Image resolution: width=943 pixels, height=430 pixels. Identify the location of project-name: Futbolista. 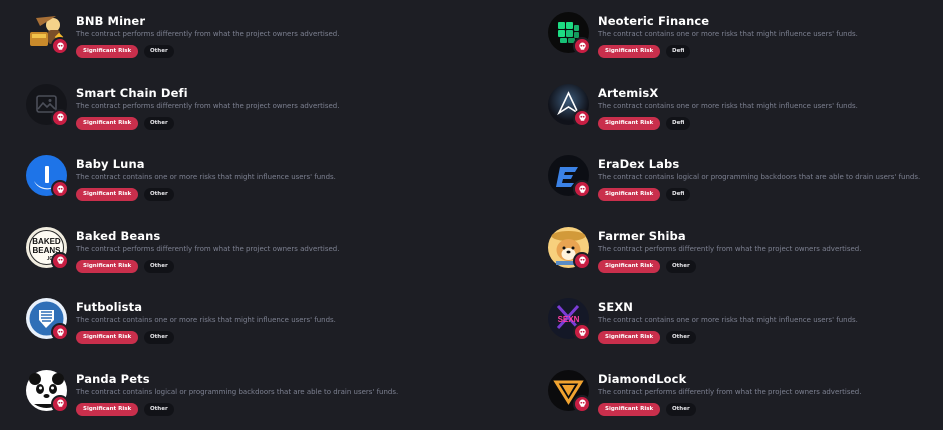
(109, 307).